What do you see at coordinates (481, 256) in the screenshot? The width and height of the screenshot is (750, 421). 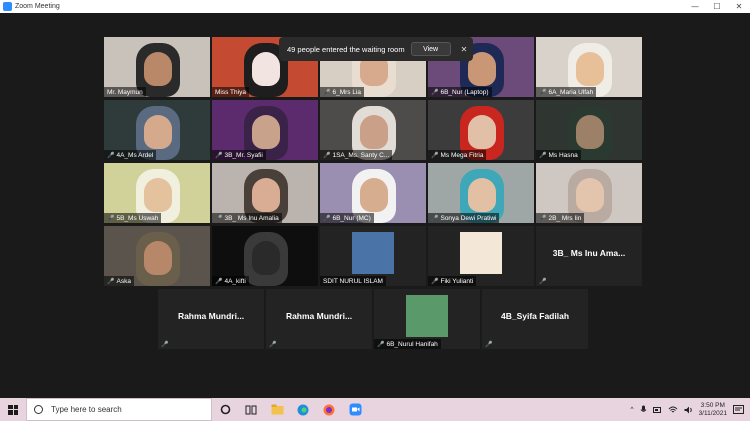 I see `participant-tile: 🎤 Fiki Yulianti` at bounding box center [481, 256].